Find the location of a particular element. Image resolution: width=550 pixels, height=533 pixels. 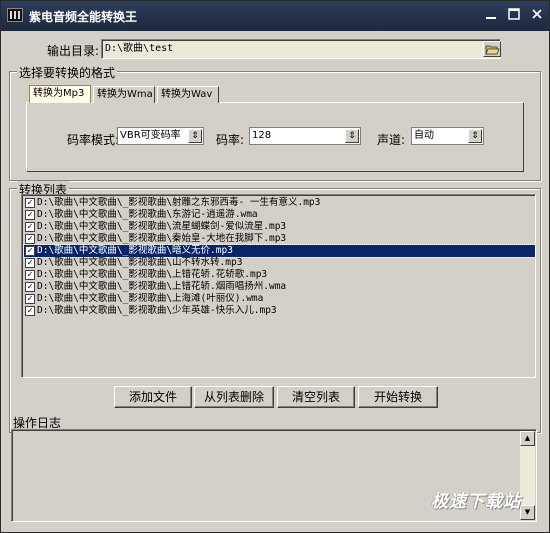

list-item: ✓ D:\歌曲\中文歌曲\_影视歌曲\少年英雄-快乐入儿.mp3 is located at coordinates (279, 311).